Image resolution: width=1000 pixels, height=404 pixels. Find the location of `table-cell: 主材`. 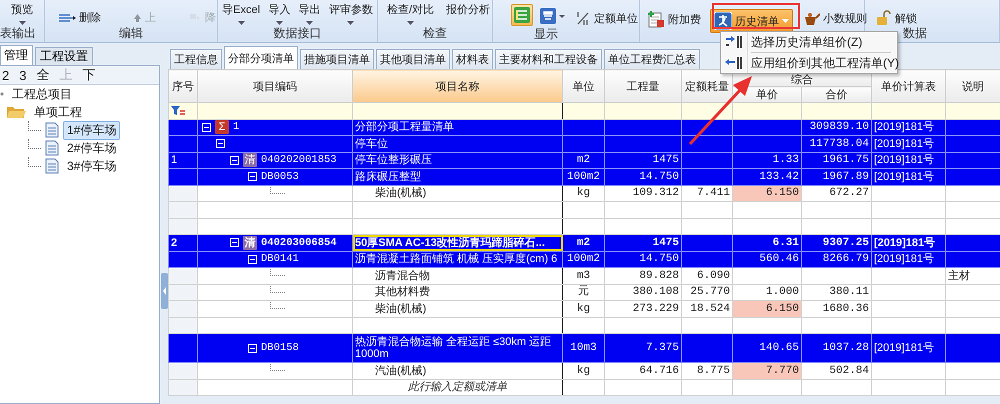

table-cell: 主材 is located at coordinates (973, 276).